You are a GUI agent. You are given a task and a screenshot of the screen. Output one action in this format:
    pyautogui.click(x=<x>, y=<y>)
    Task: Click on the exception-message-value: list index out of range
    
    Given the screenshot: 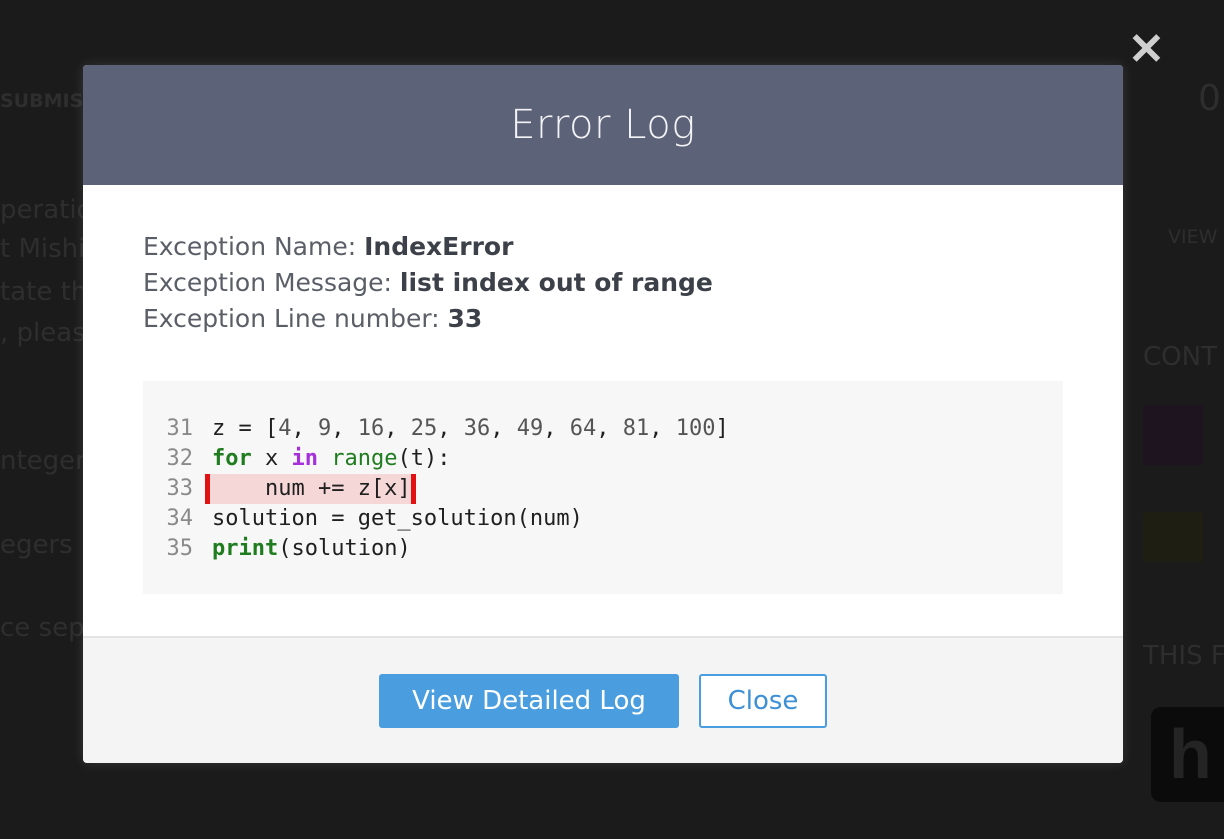 What is the action you would take?
    pyautogui.click(x=556, y=282)
    